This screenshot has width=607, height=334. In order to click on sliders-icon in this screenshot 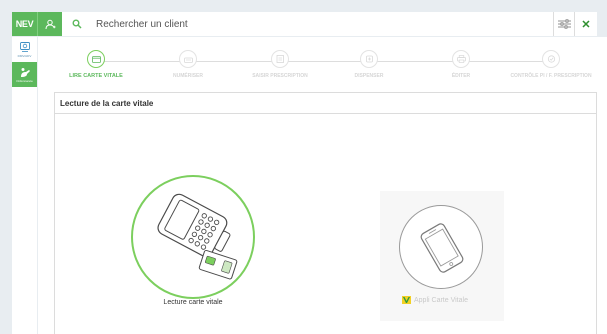, I will do `click(564, 24)`.